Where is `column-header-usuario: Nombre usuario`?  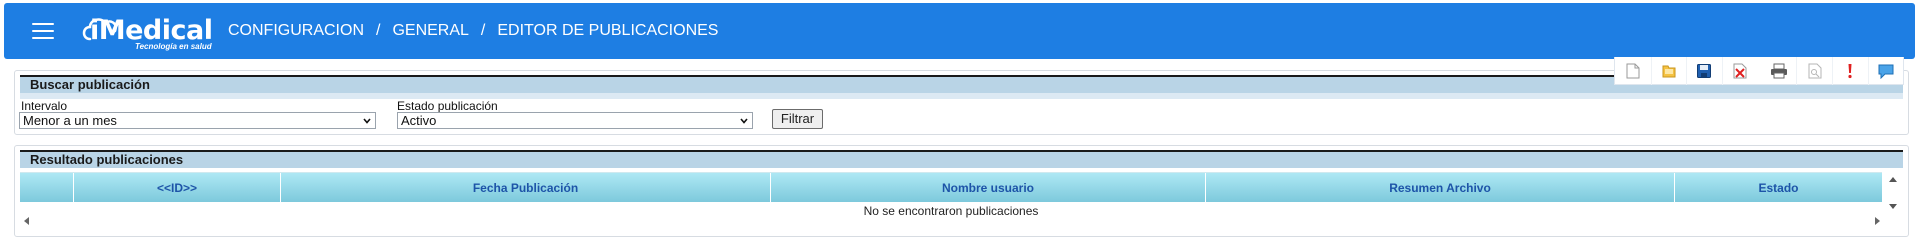
column-header-usuario: Nombre usuario is located at coordinates (987, 188).